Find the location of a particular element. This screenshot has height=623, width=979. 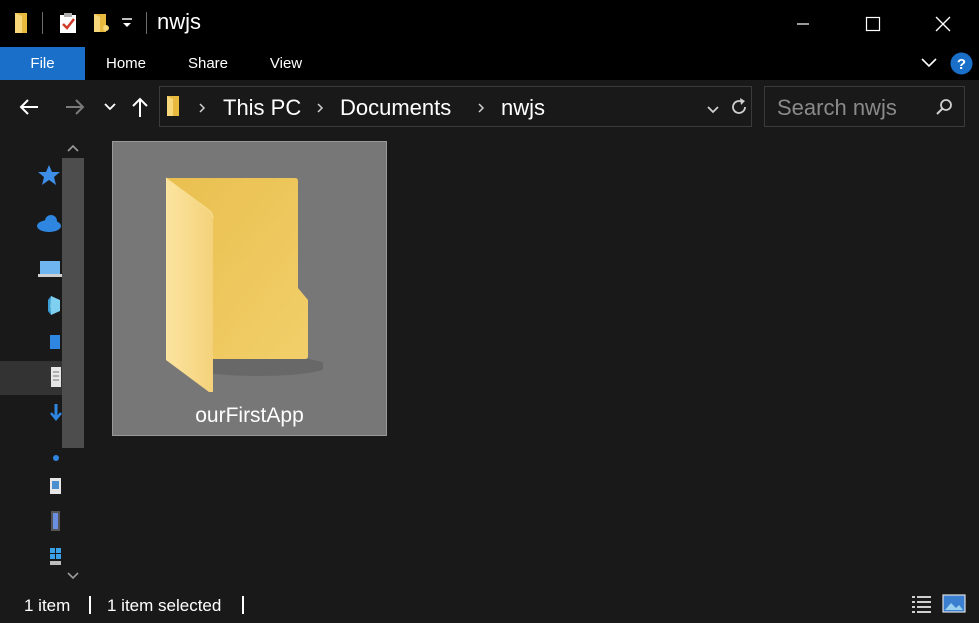

window-title: nwjs is located at coordinates (179, 21).